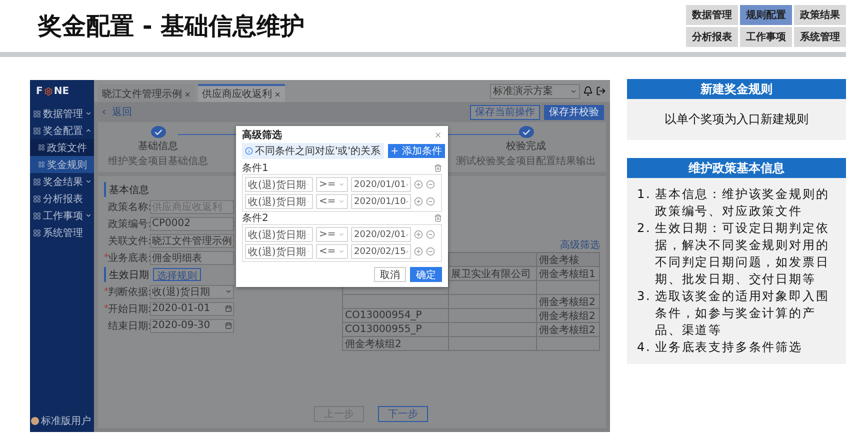 Image resolution: width=866 pixels, height=441 pixels. Describe the element at coordinates (381, 184) in the screenshot. I see `date-input: 2020/01/01` at that location.